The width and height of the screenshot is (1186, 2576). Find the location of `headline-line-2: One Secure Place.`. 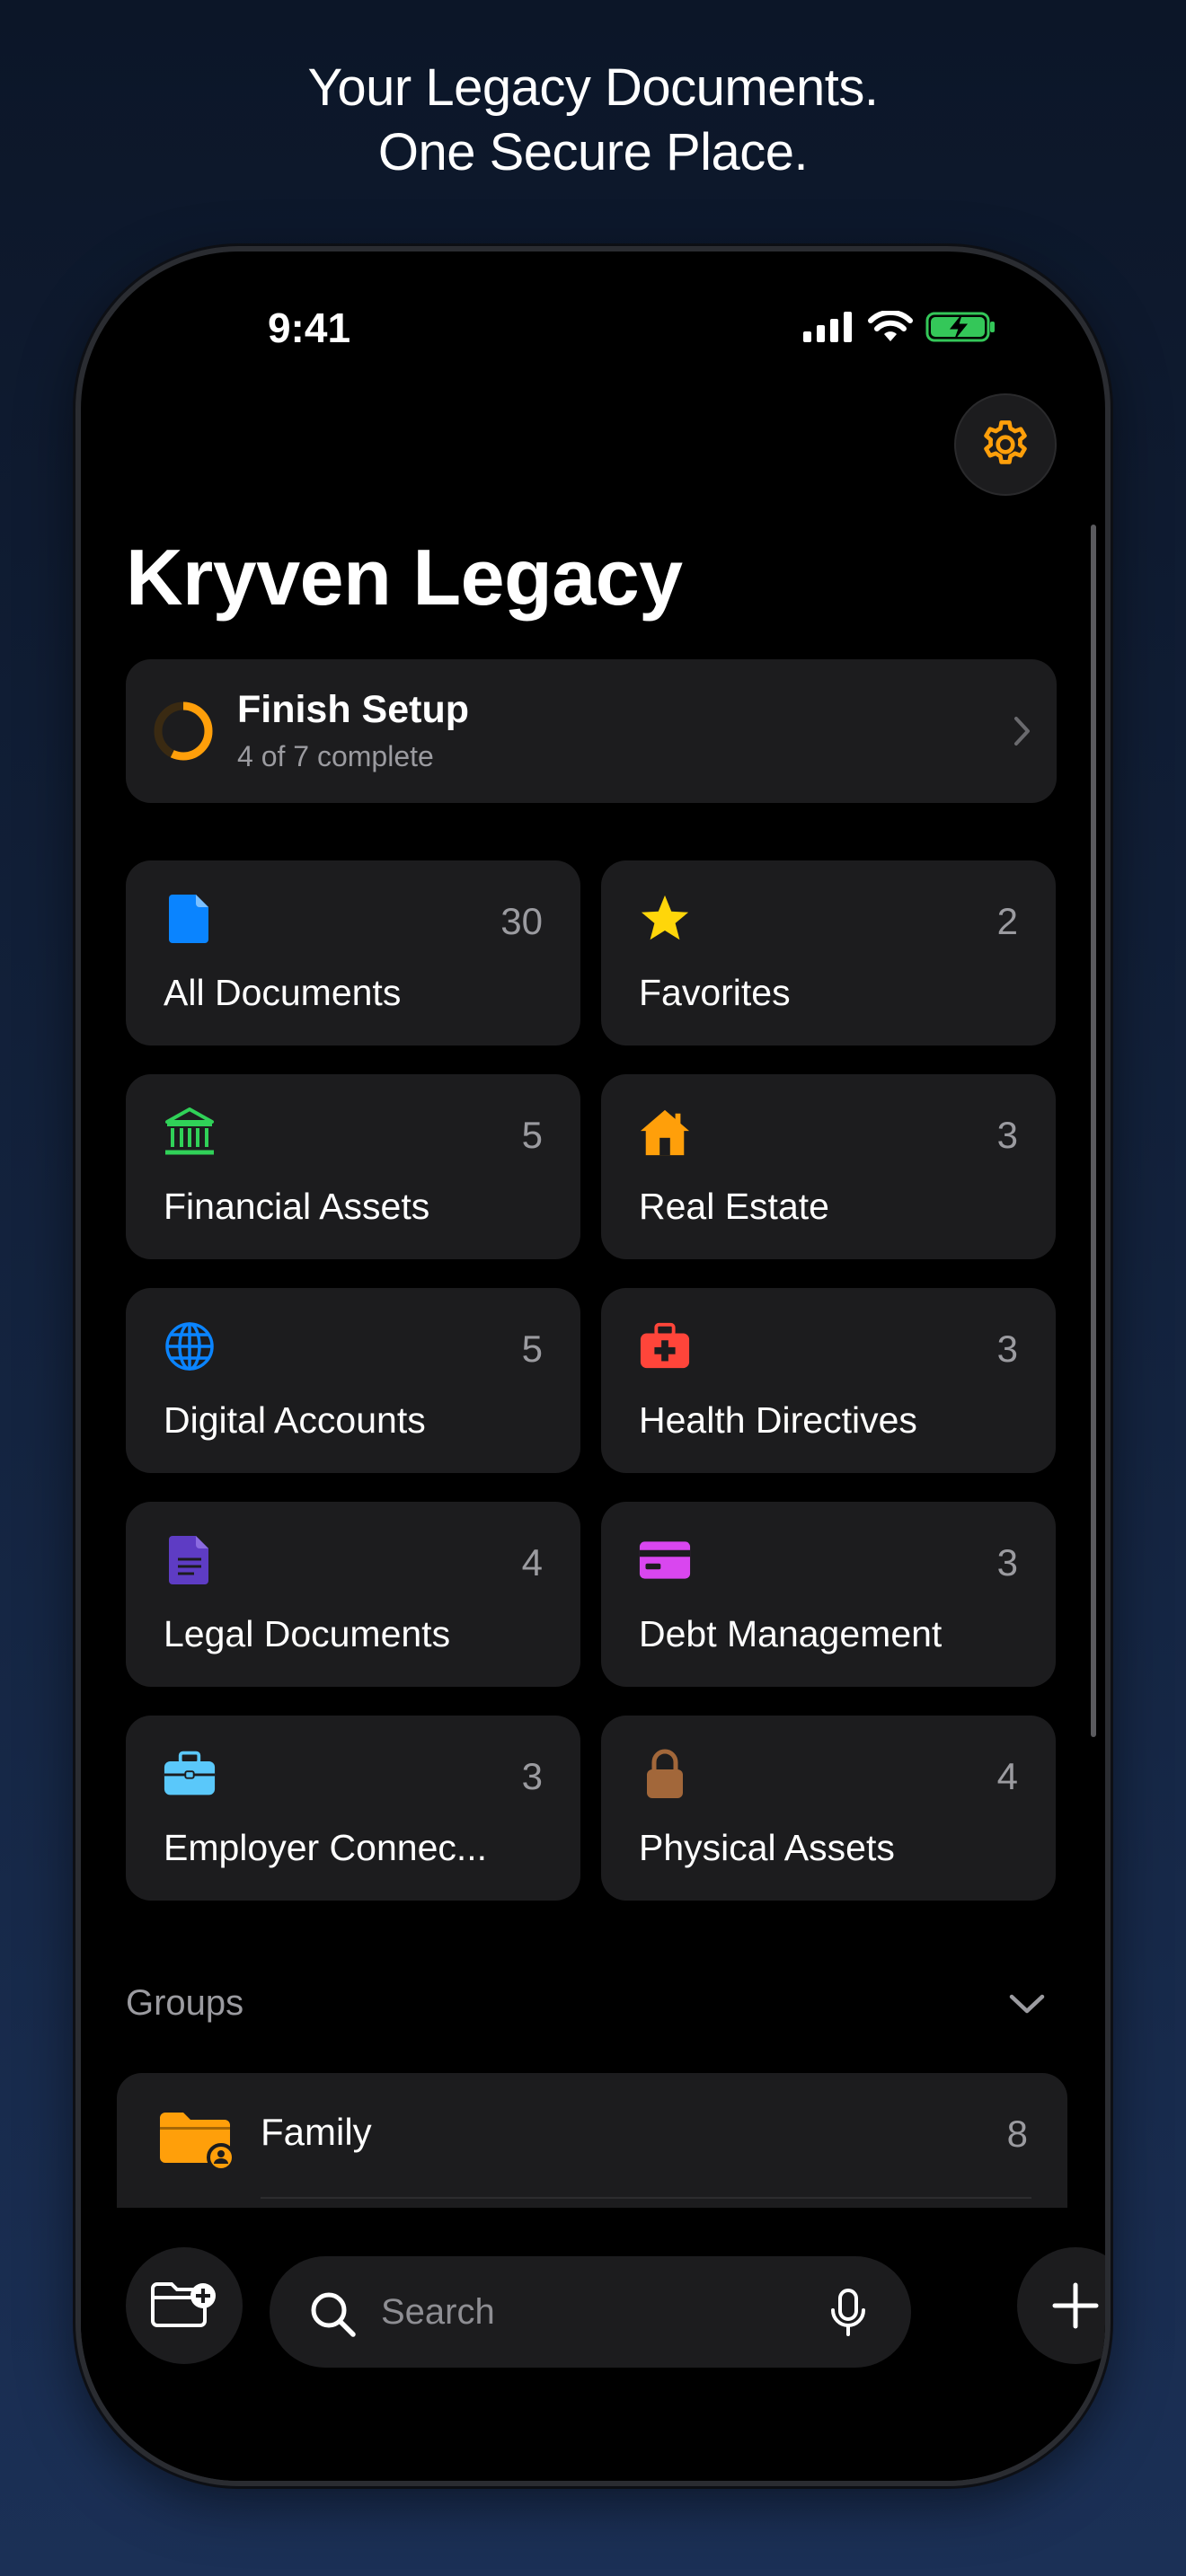

headline-line-2: One Secure Place. is located at coordinates (593, 152).